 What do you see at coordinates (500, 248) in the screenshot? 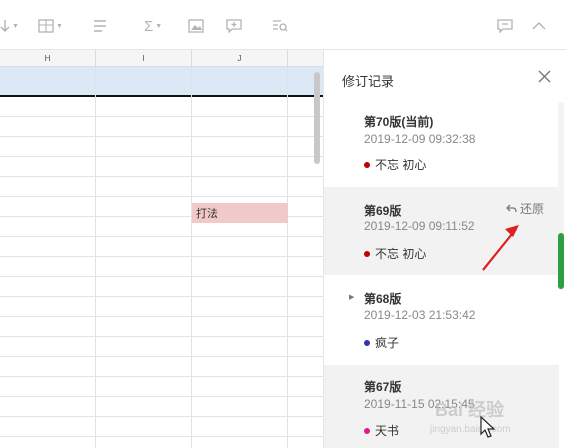
I see `annotation-arrow` at bounding box center [500, 248].